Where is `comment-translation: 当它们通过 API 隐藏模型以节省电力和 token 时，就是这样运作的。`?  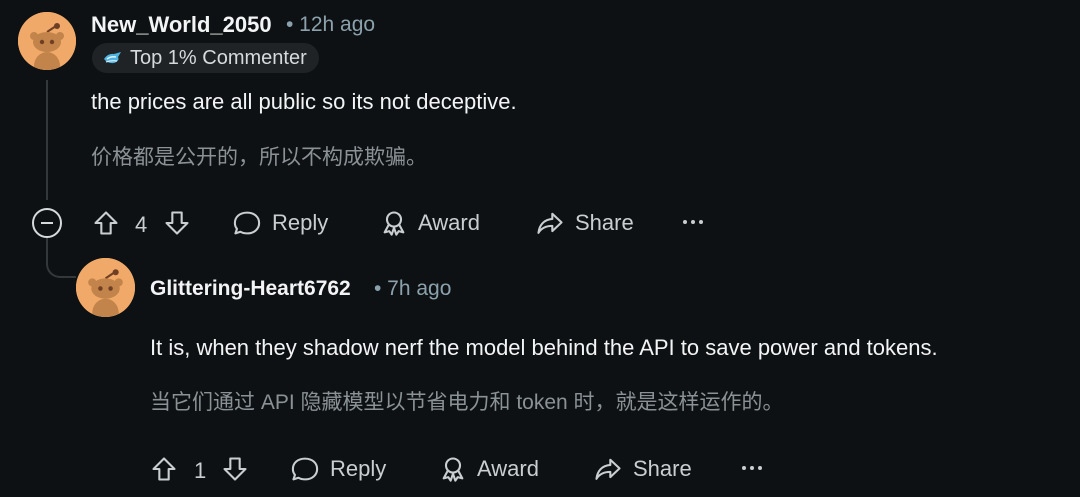 comment-translation: 当它们通过 API 隐藏模型以节省电力和 token 时，就是这样运作的。 is located at coordinates (467, 402).